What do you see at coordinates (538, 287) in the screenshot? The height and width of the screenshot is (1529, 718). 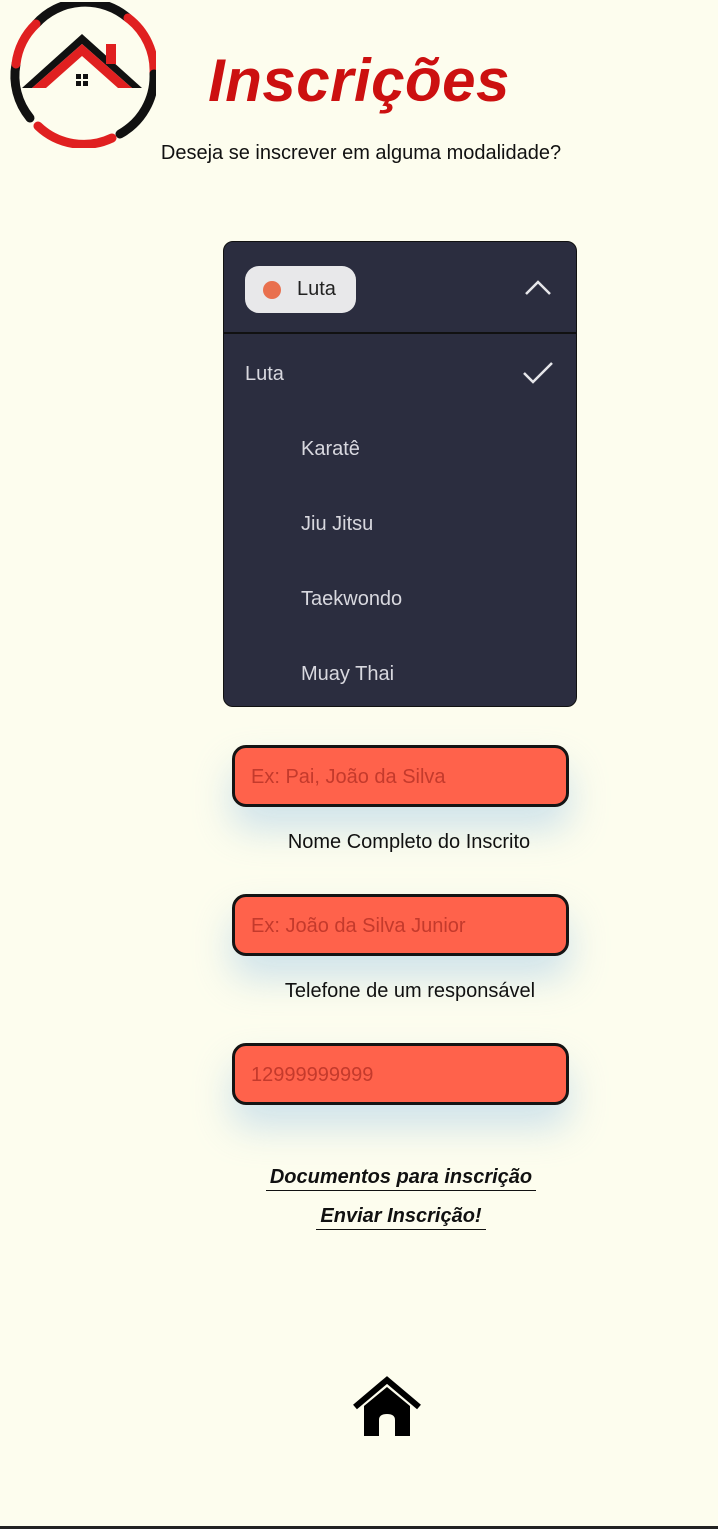 I see `chevron-up-icon` at bounding box center [538, 287].